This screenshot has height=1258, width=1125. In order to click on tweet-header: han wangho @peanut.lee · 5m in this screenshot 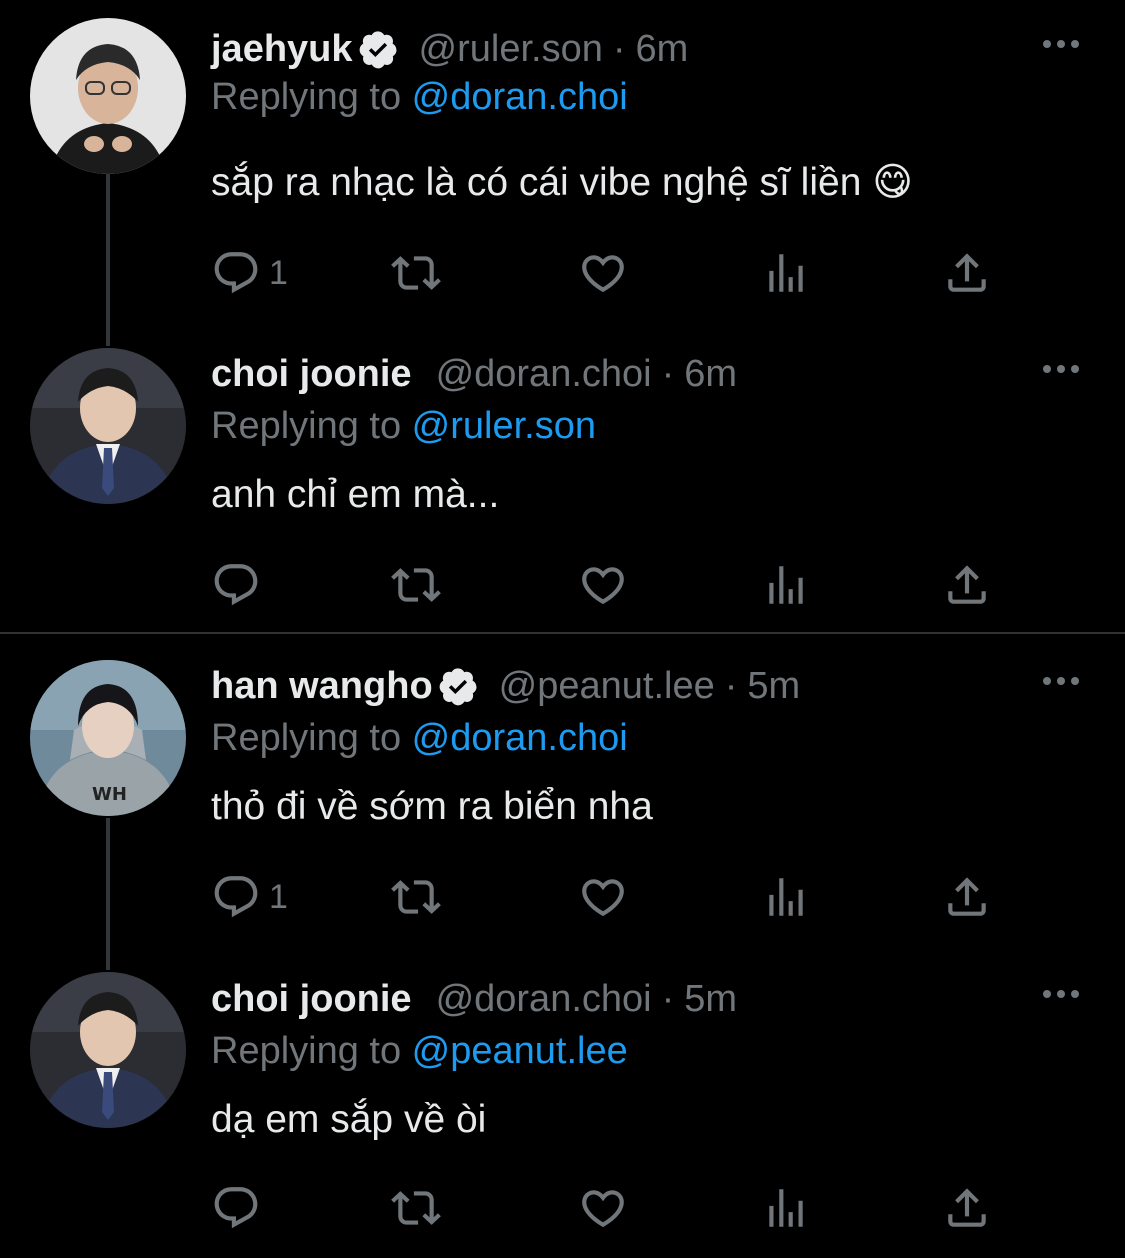, I will do `click(505, 686)`.